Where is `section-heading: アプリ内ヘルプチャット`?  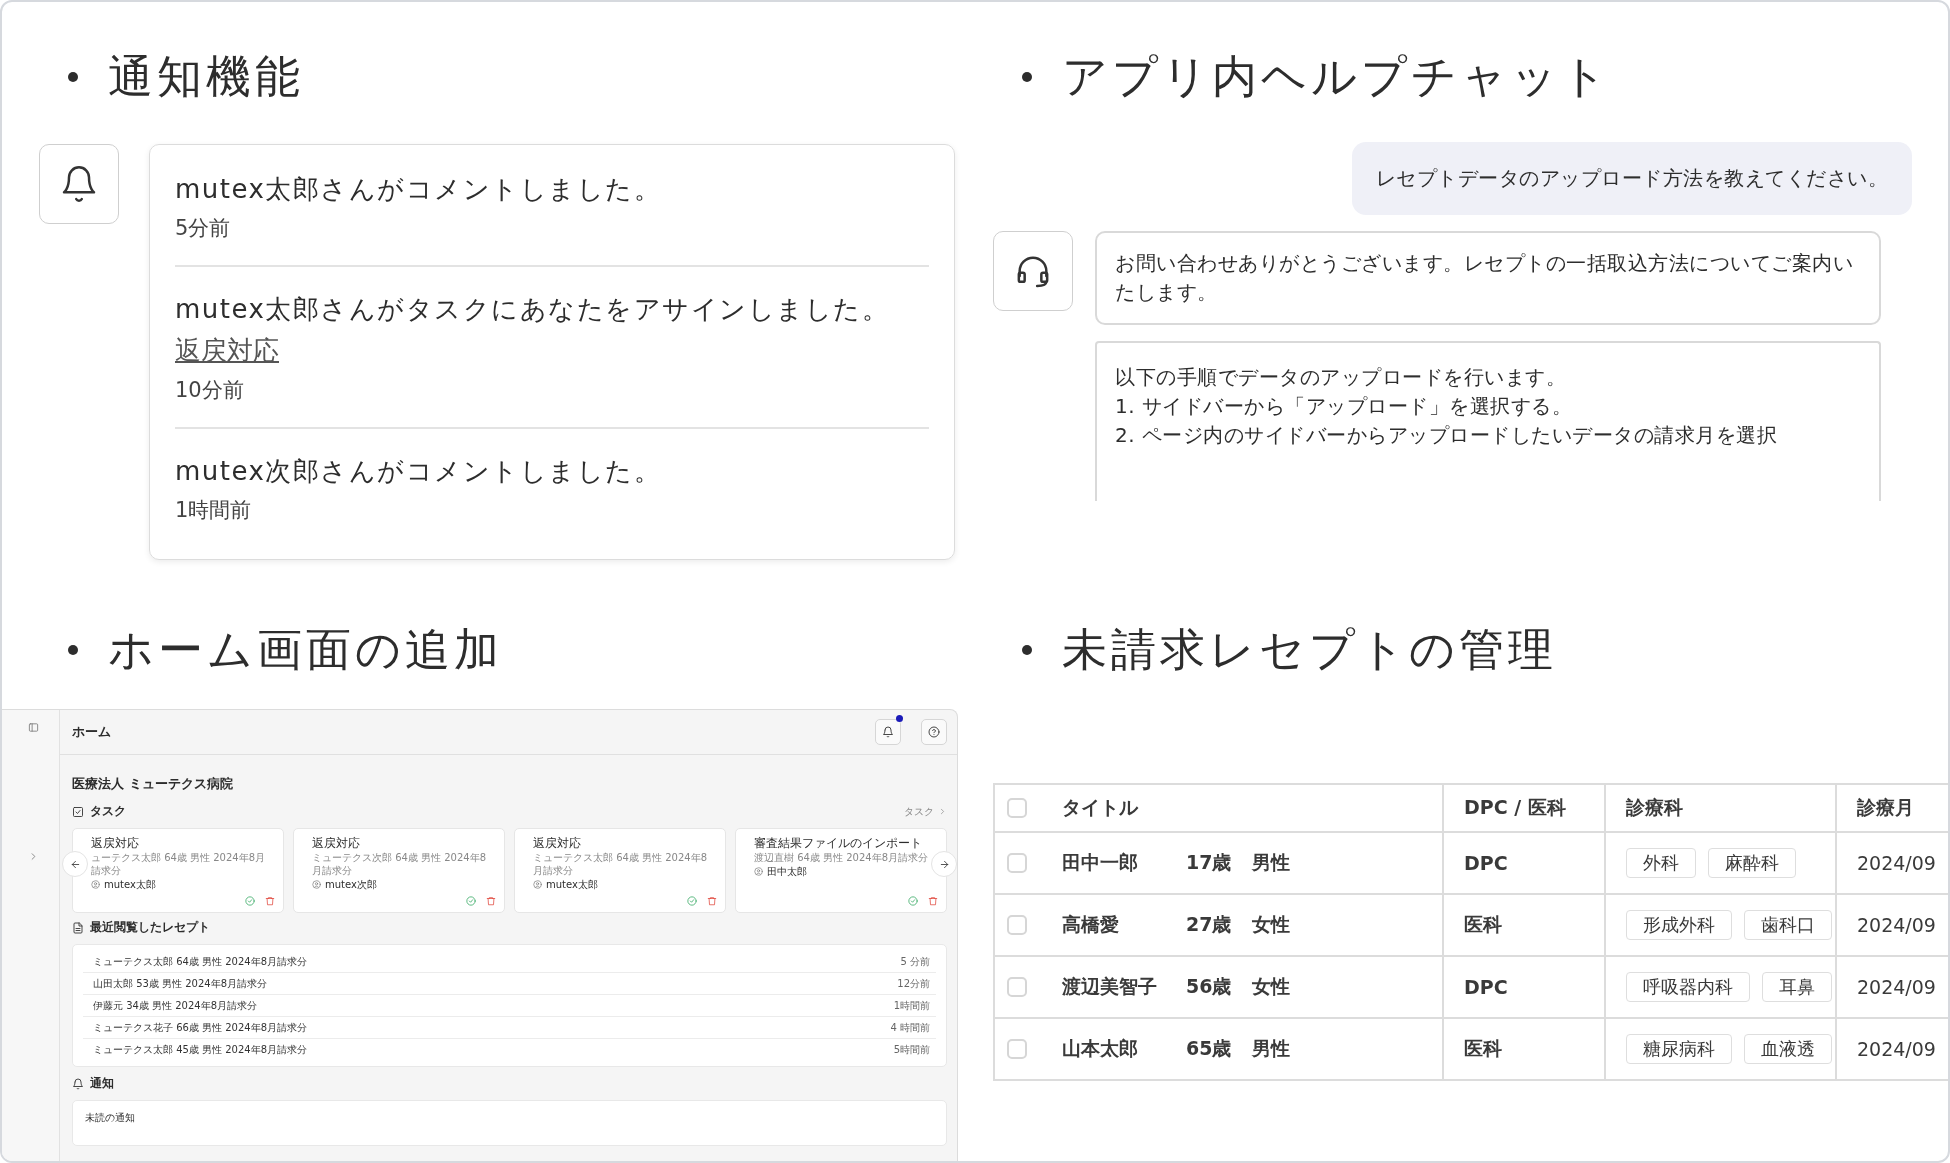
section-heading: アプリ内ヘルプチャット is located at coordinates (1336, 77).